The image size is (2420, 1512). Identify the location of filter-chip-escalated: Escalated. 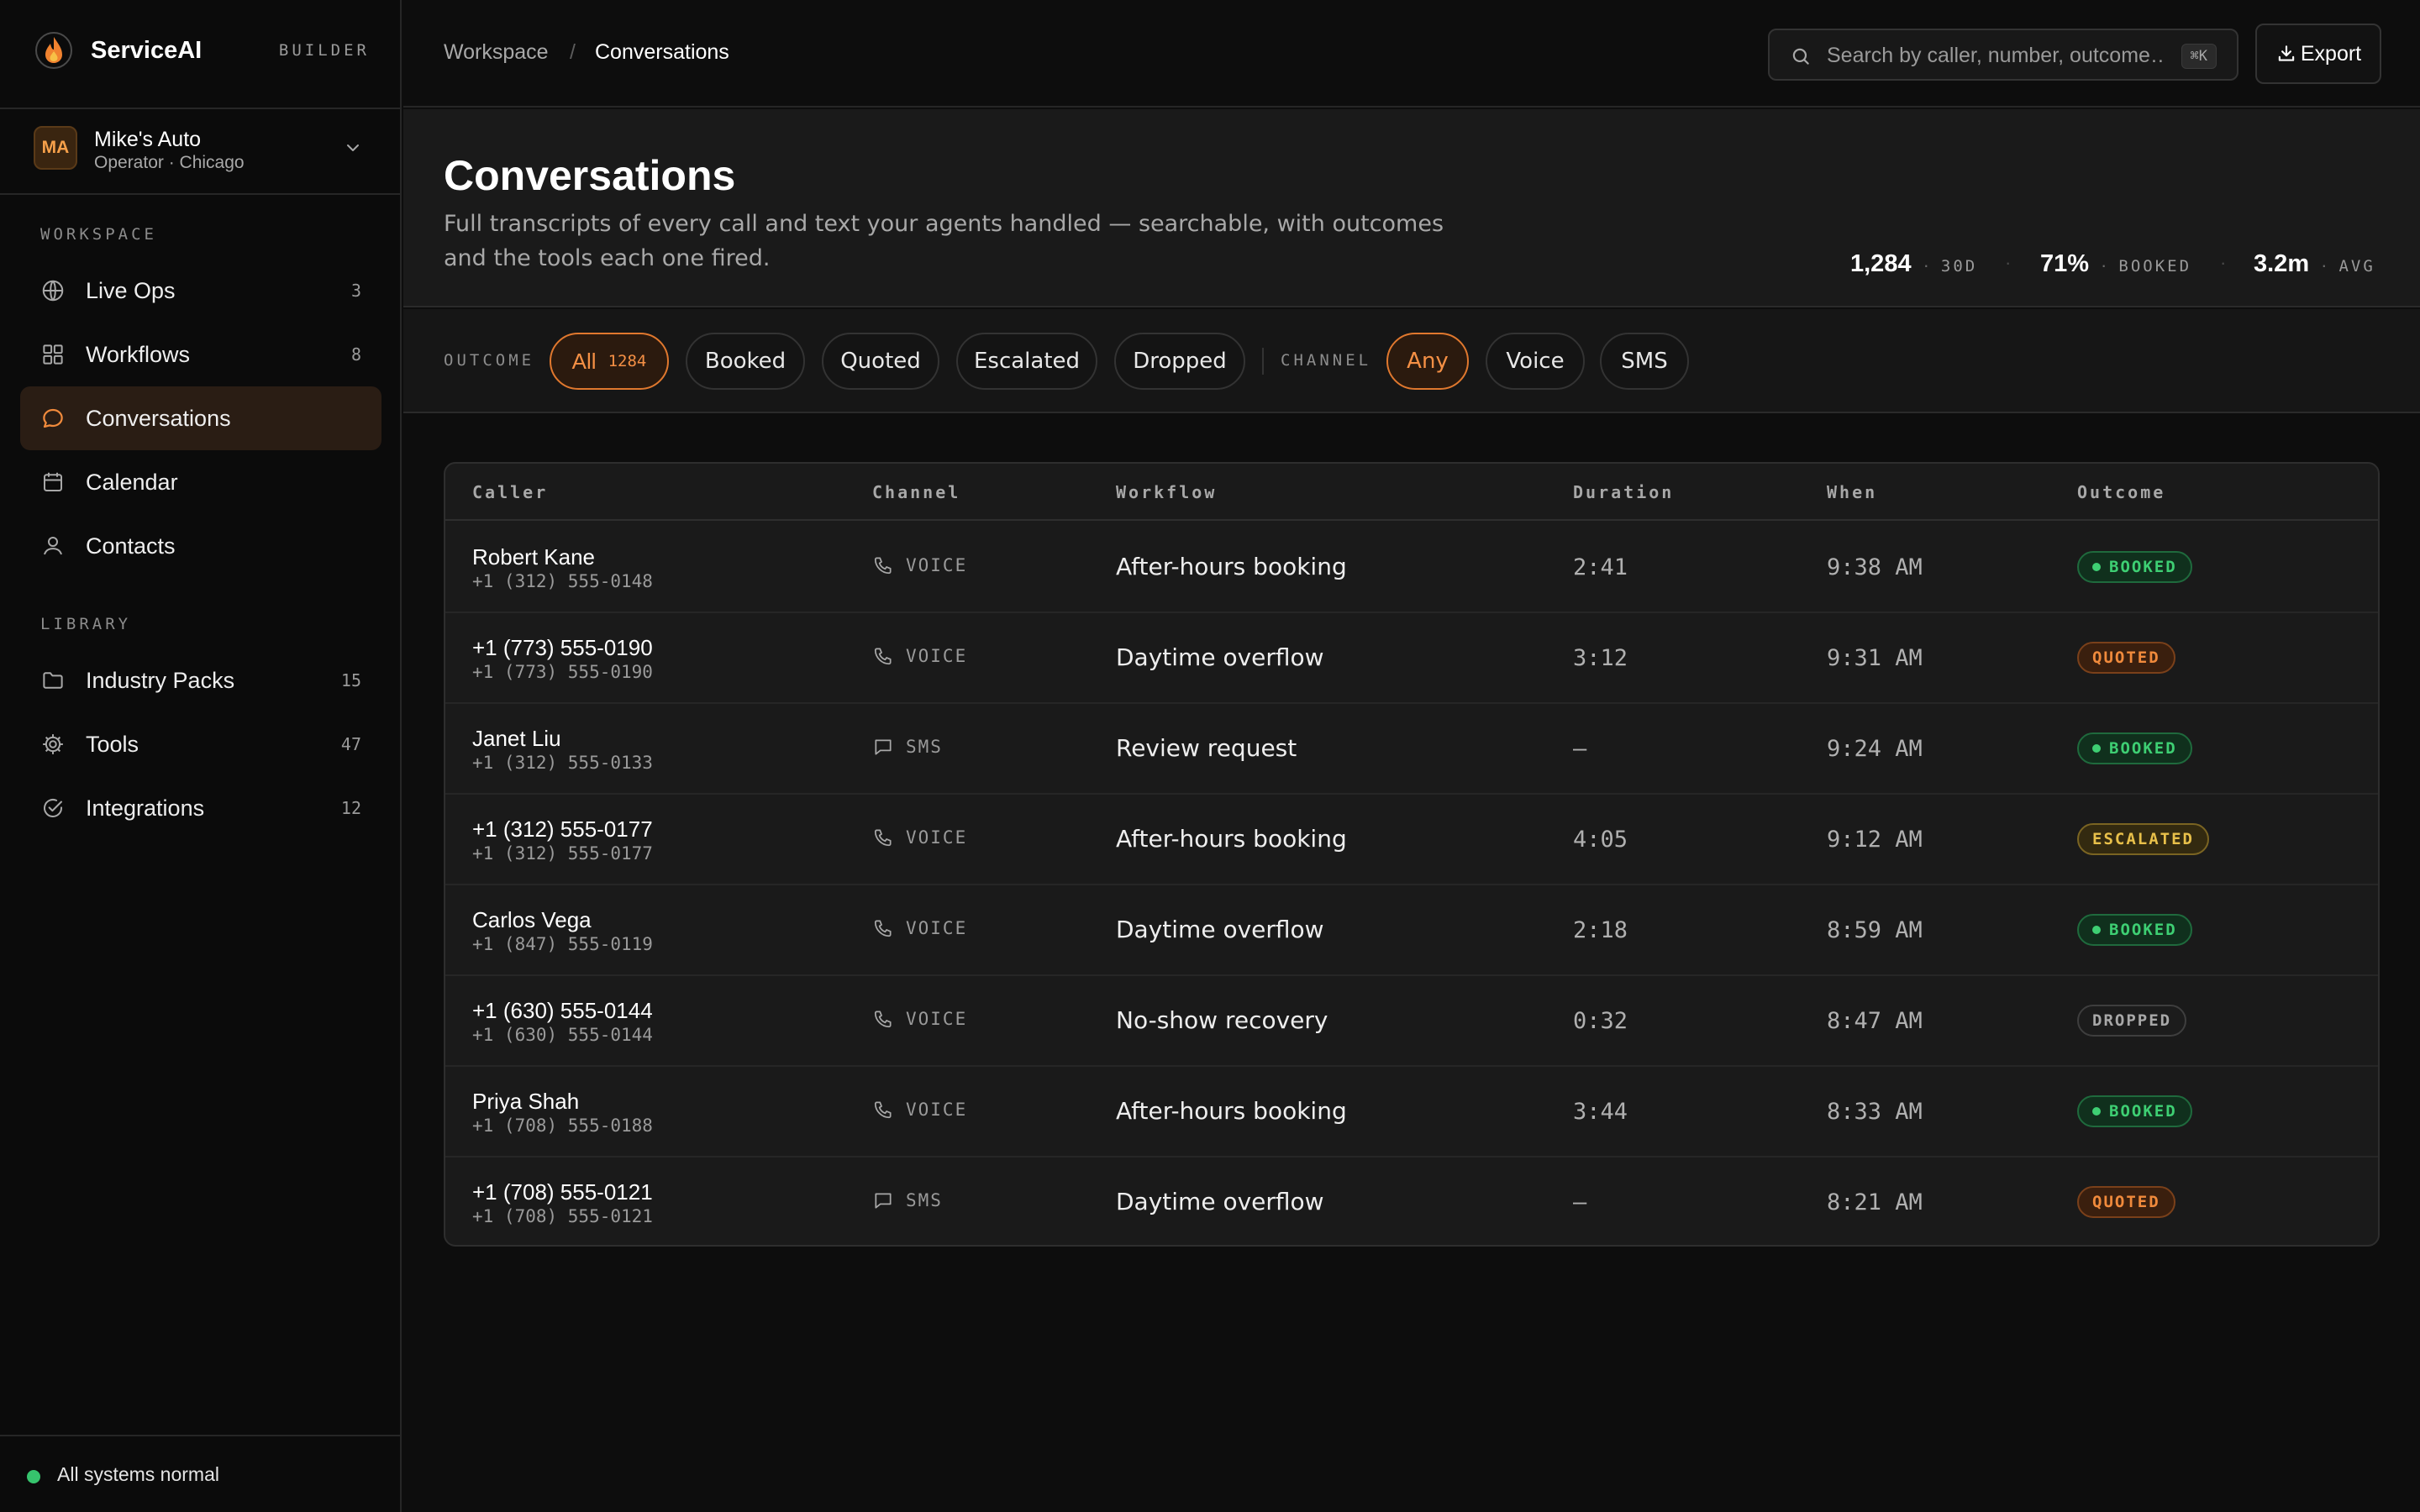
(1026, 361).